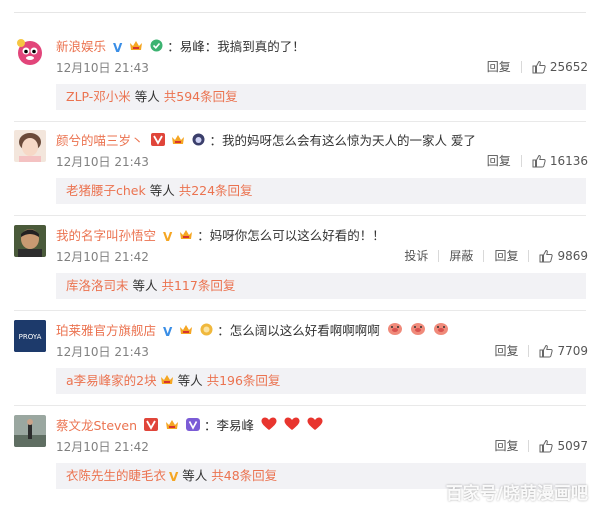 Image resolution: width=600 pixels, height=512 pixels. Describe the element at coordinates (300, 12) in the screenshot. I see `top-divider` at that location.